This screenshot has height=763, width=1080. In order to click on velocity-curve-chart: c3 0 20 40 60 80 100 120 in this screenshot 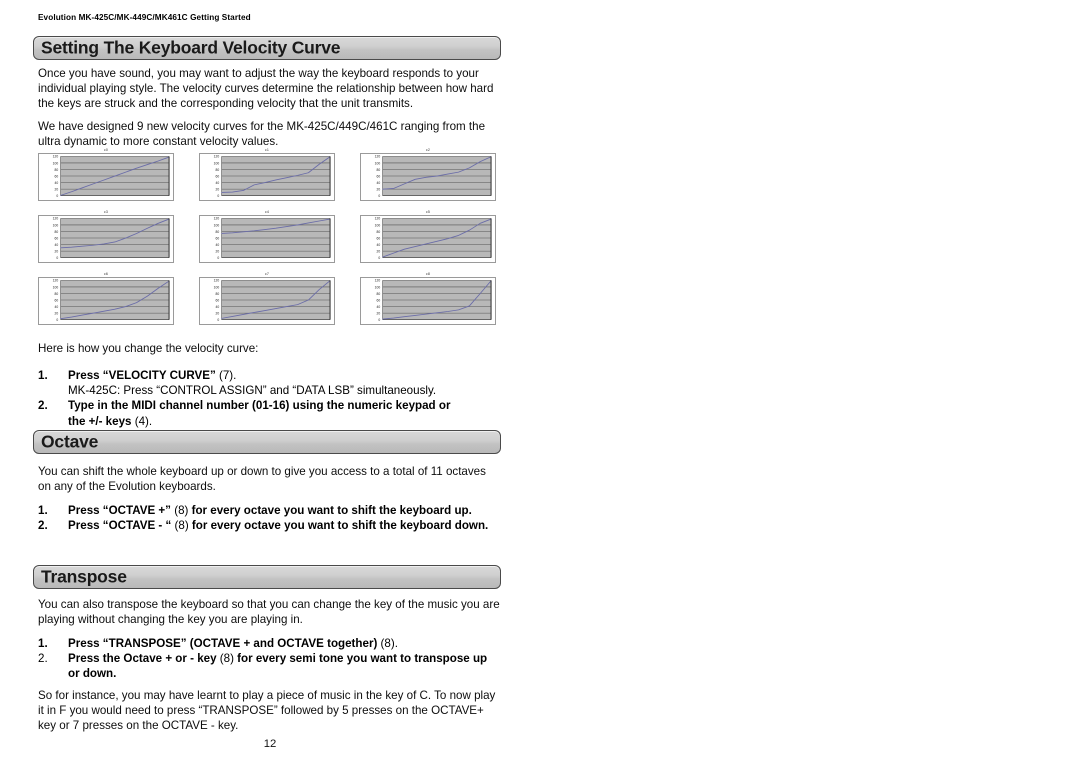, I will do `click(106, 238)`.